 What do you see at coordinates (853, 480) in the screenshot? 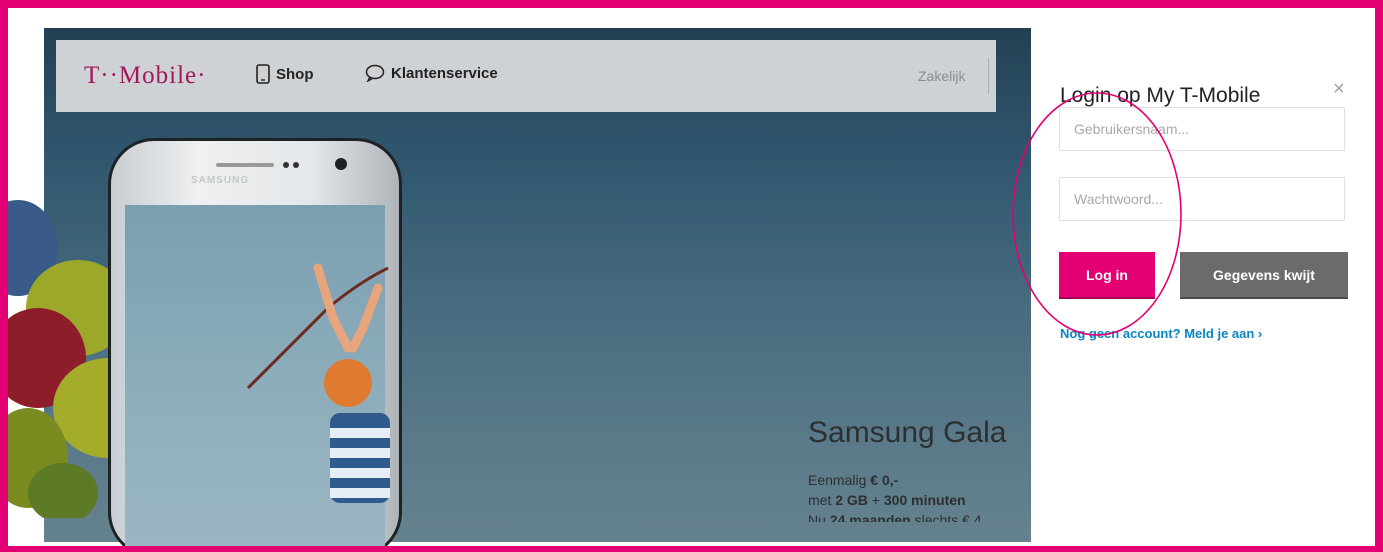
I see `promo-line-price: Eenmalig € 0,-` at bounding box center [853, 480].